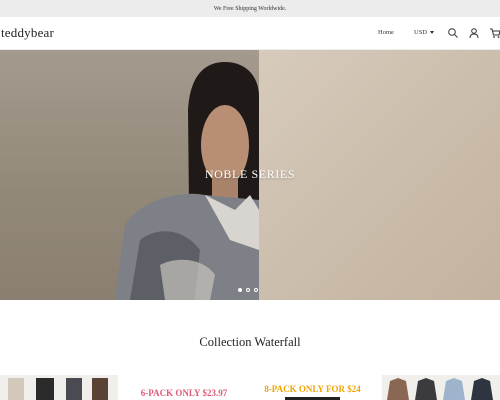  What do you see at coordinates (250, 342) in the screenshot?
I see `section-title: Collection Waterfall` at bounding box center [250, 342].